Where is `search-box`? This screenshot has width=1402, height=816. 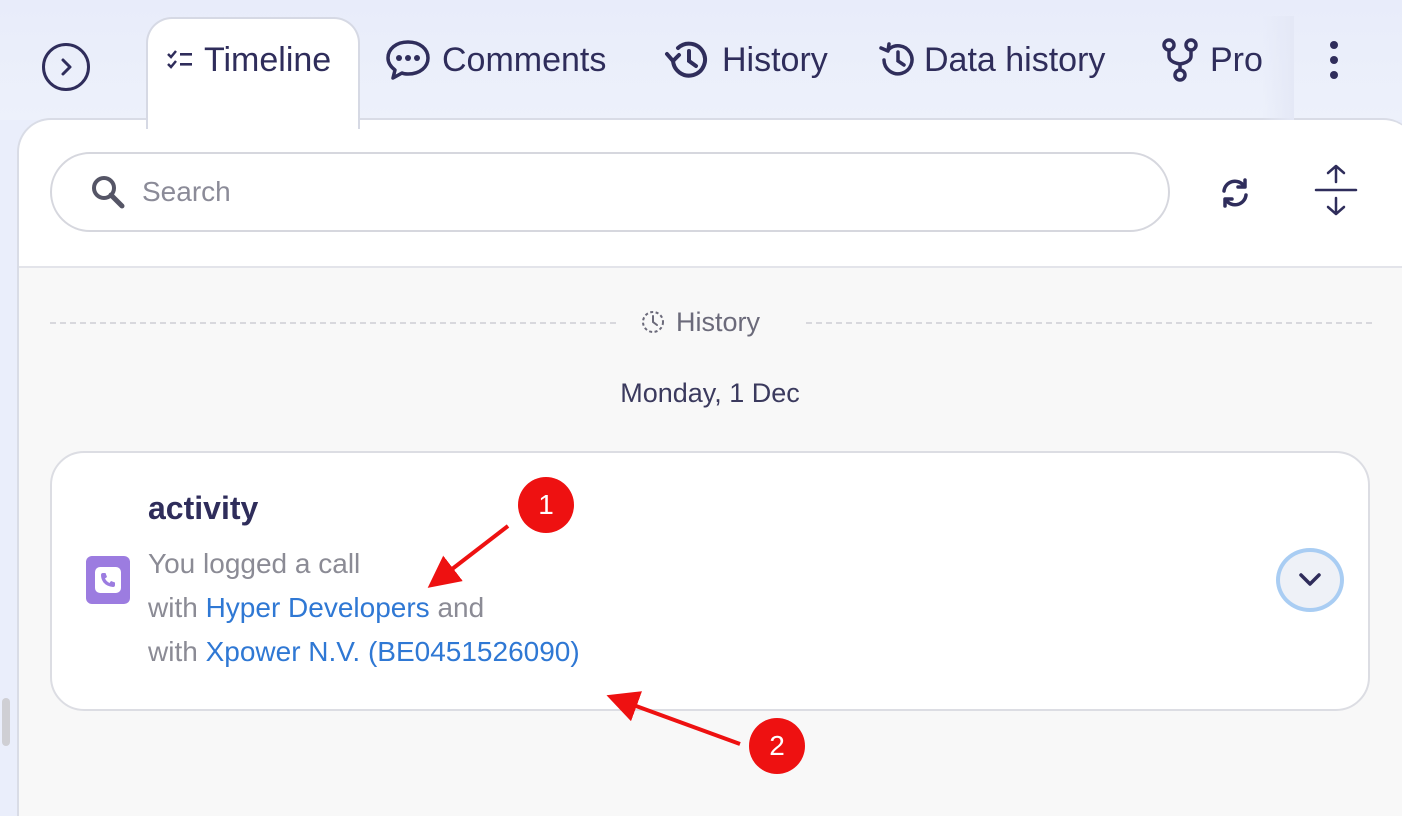 search-box is located at coordinates (610, 192).